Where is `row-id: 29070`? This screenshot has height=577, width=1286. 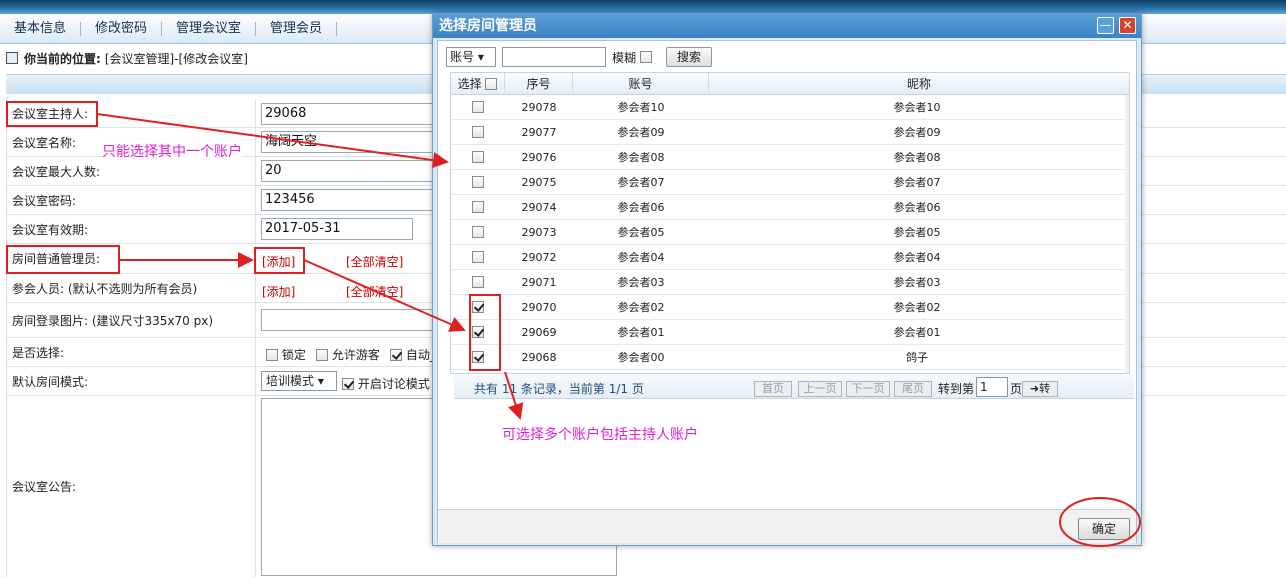 row-id: 29070 is located at coordinates (539, 307).